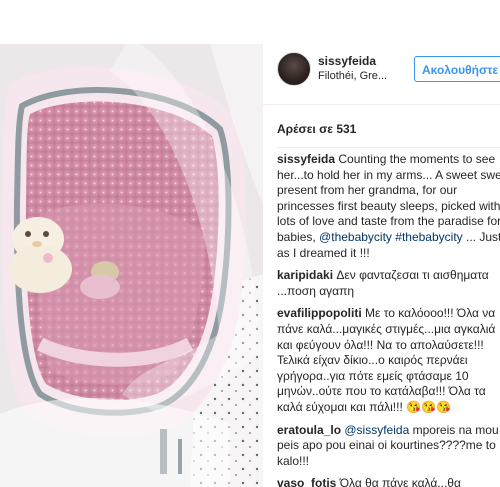  What do you see at coordinates (347, 61) in the screenshot?
I see `post-username: sissyfeida` at bounding box center [347, 61].